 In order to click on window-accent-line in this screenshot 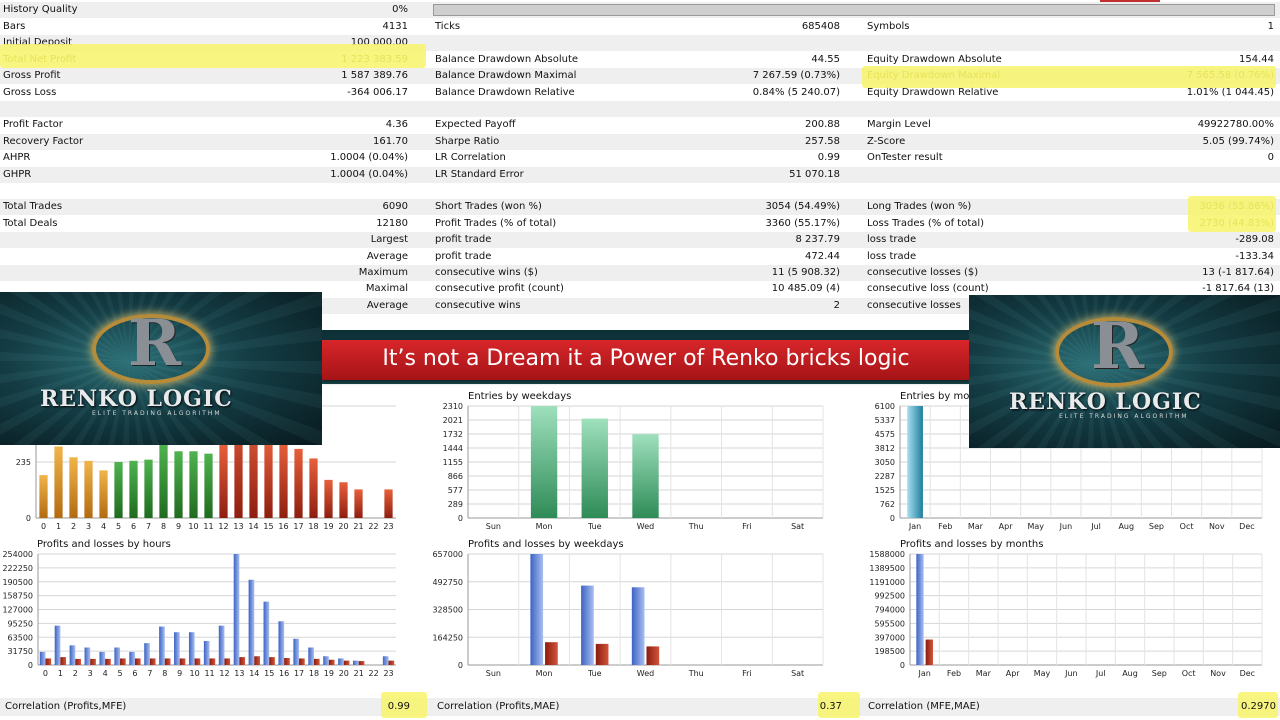, I will do `click(1130, 1)`.